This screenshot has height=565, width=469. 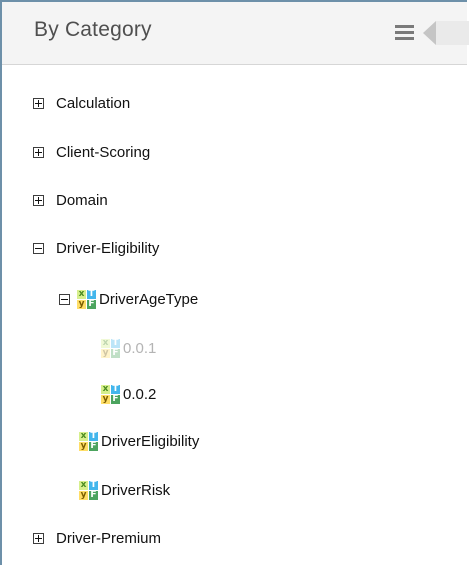 I want to click on tree-item-label: Calculation, so click(x=93, y=103).